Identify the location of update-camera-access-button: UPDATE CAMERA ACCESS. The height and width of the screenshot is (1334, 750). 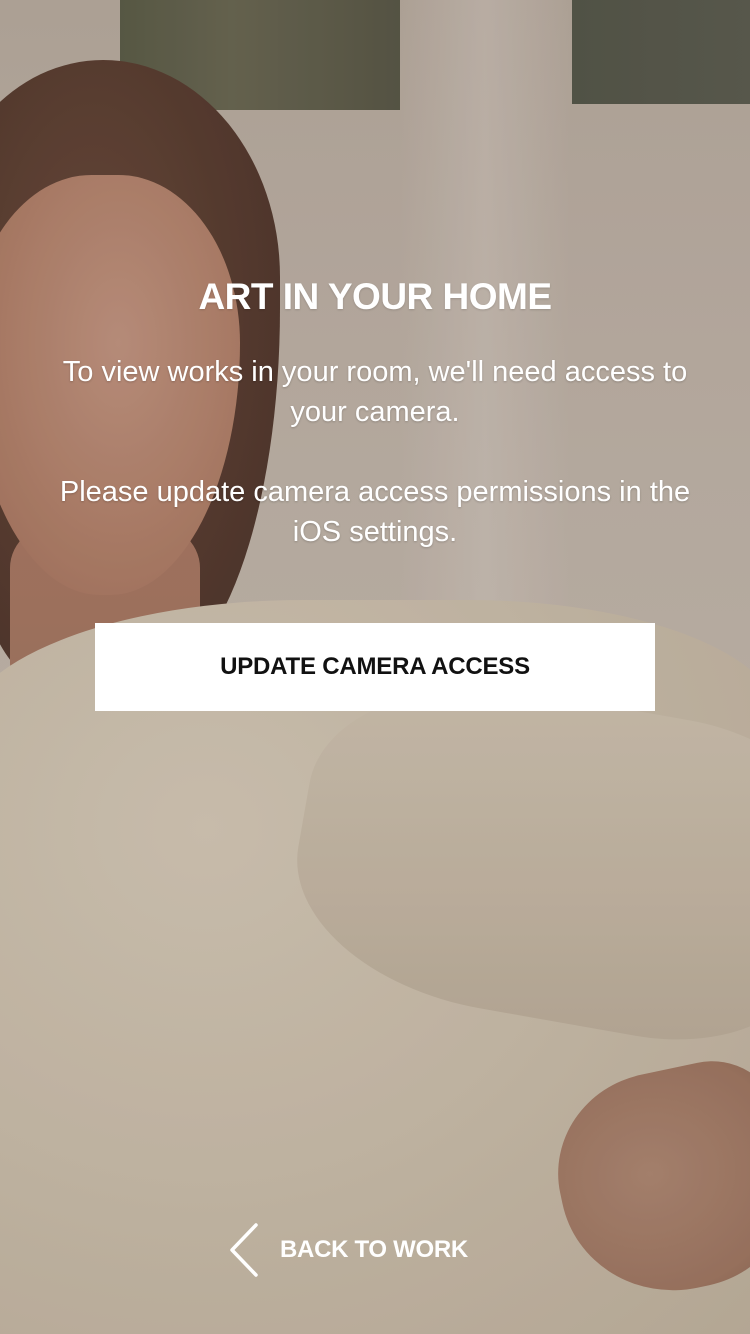
(375, 667).